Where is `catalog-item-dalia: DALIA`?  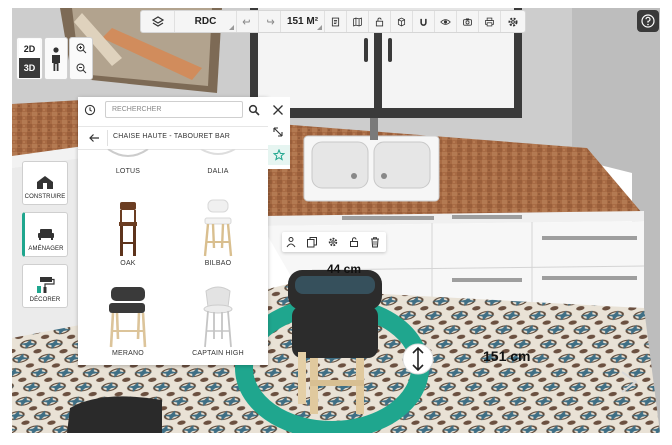 catalog-item-dalia: DALIA is located at coordinates (218, 165).